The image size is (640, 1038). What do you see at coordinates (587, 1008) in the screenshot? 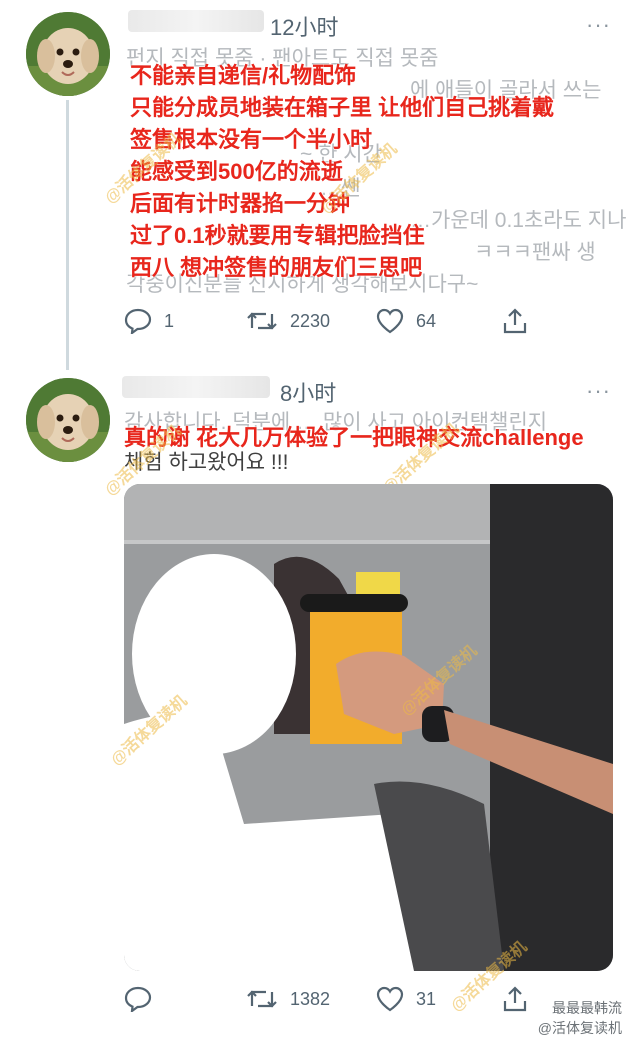
I see `weibo-account-name: 最最最韩流` at bounding box center [587, 1008].